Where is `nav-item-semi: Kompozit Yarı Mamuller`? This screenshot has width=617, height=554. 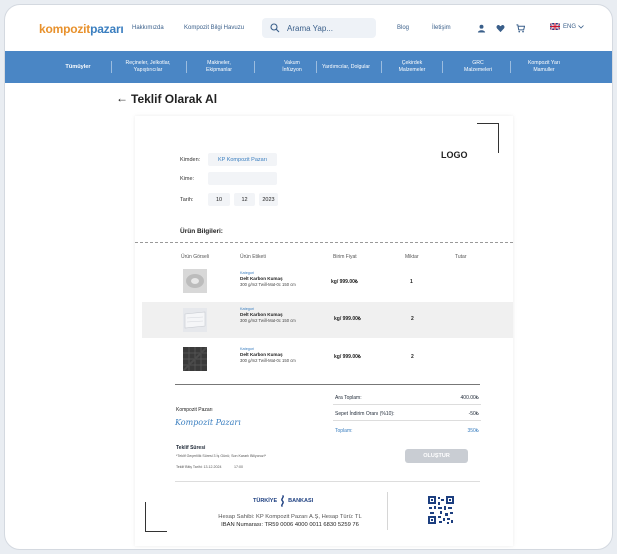
nav-item-semi: Kompozit Yarı Mamuller is located at coordinates (544, 67).